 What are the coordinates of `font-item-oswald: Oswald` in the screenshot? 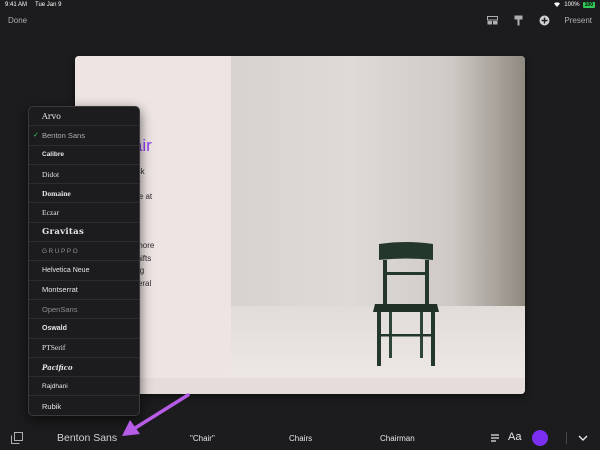 It's located at (84, 329).